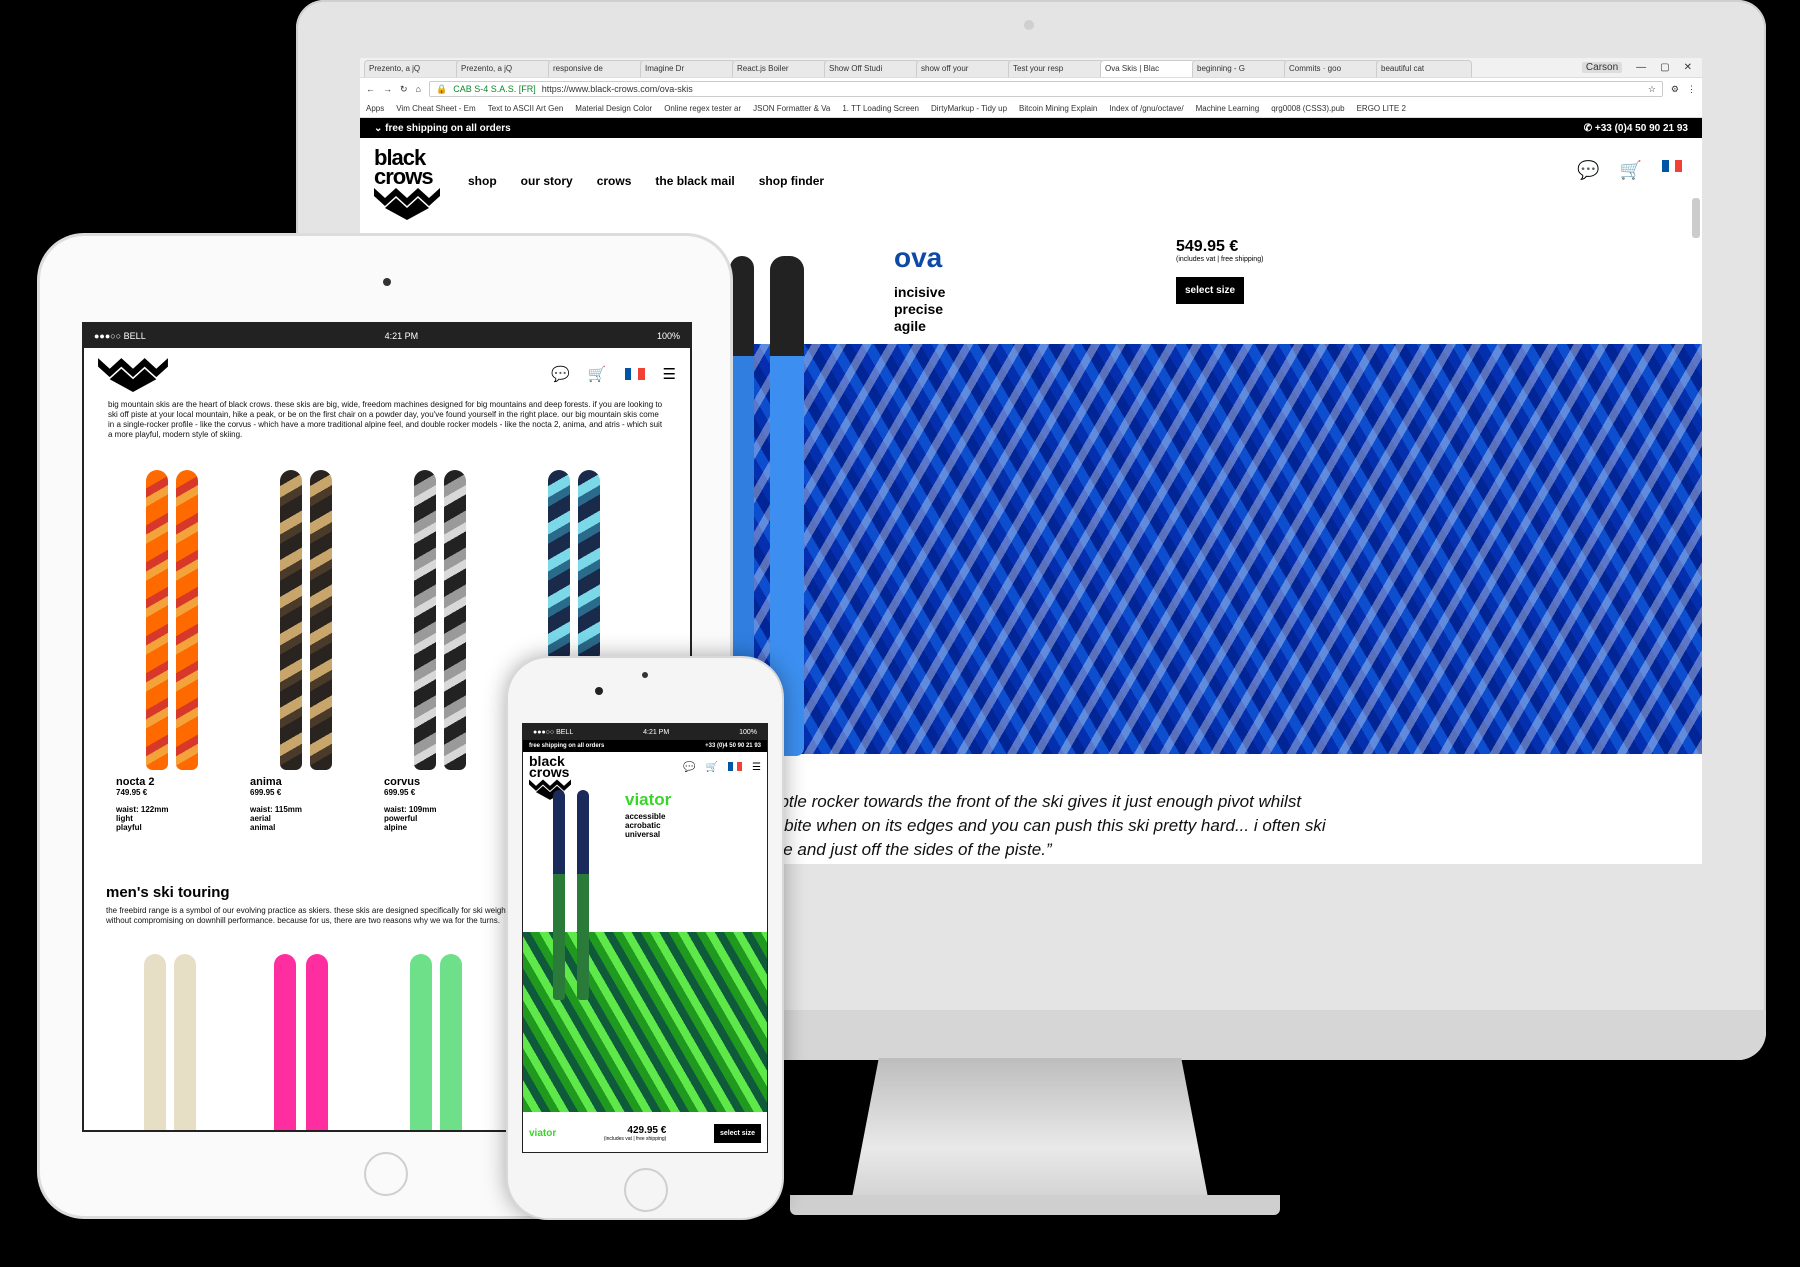 Image resolution: width=1800 pixels, height=1267 pixels. What do you see at coordinates (494, 89) in the screenshot?
I see `secure-site-label: CAB S-4 S.A.S. [FR]` at bounding box center [494, 89].